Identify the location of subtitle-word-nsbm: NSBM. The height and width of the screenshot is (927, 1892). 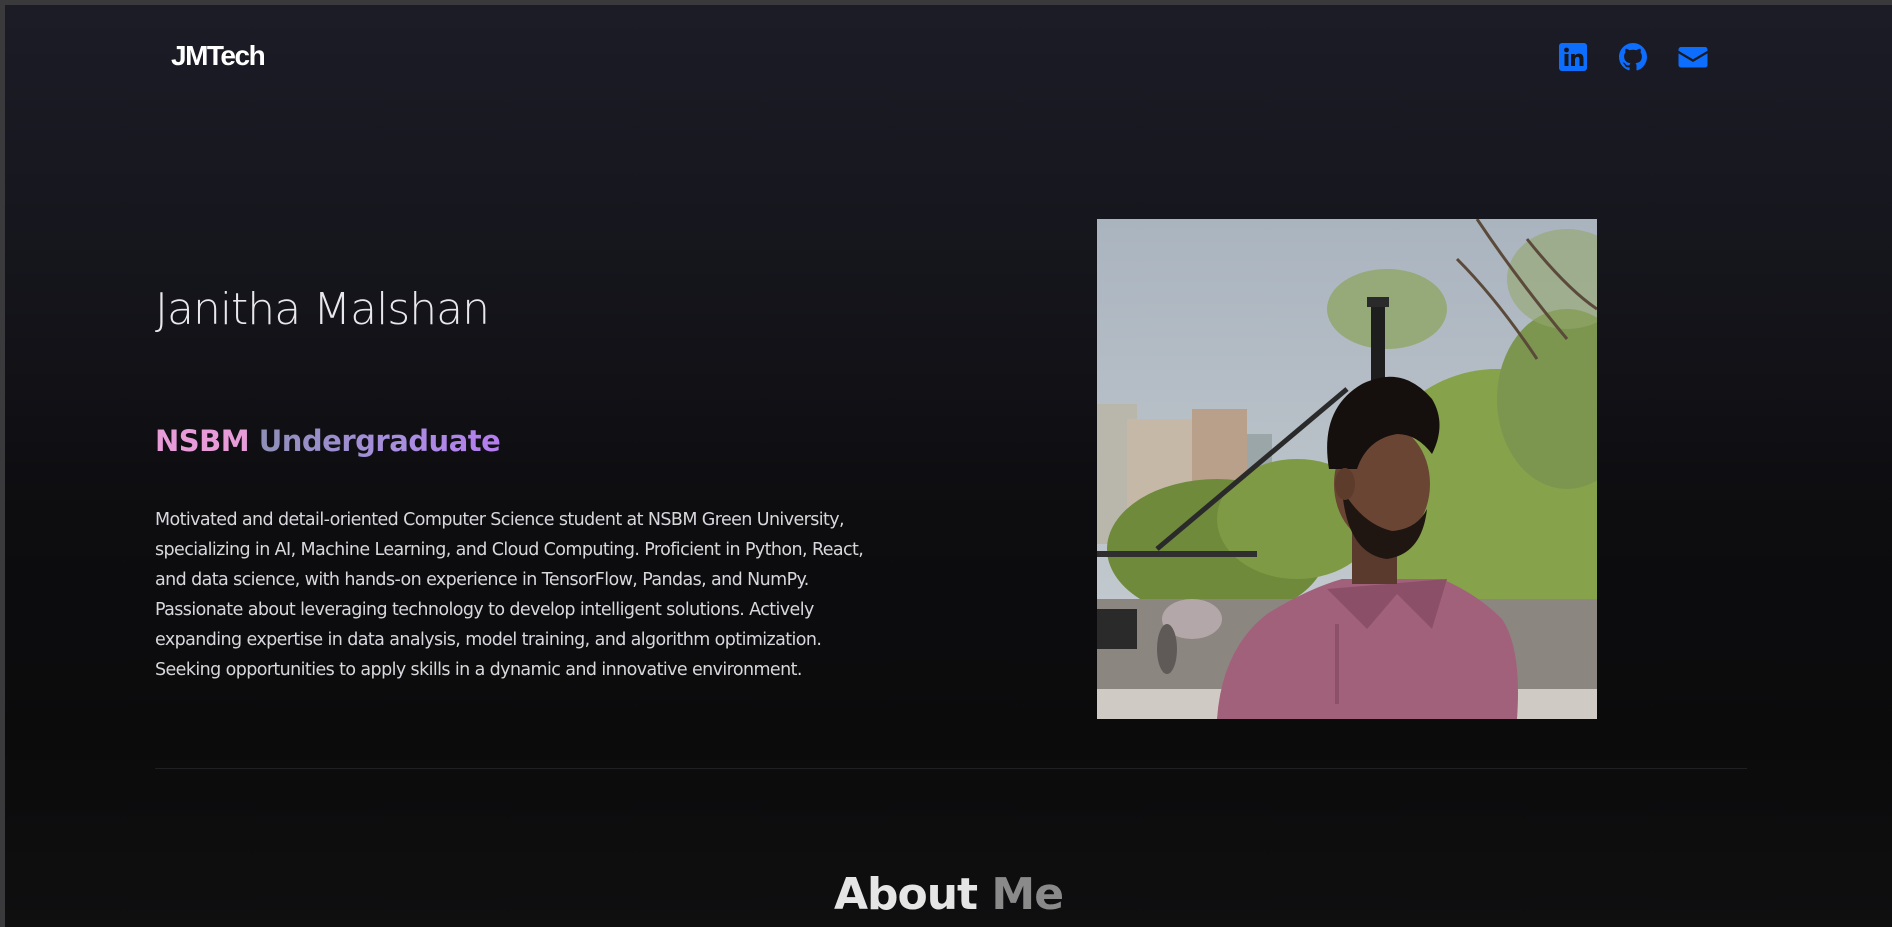
(202, 441).